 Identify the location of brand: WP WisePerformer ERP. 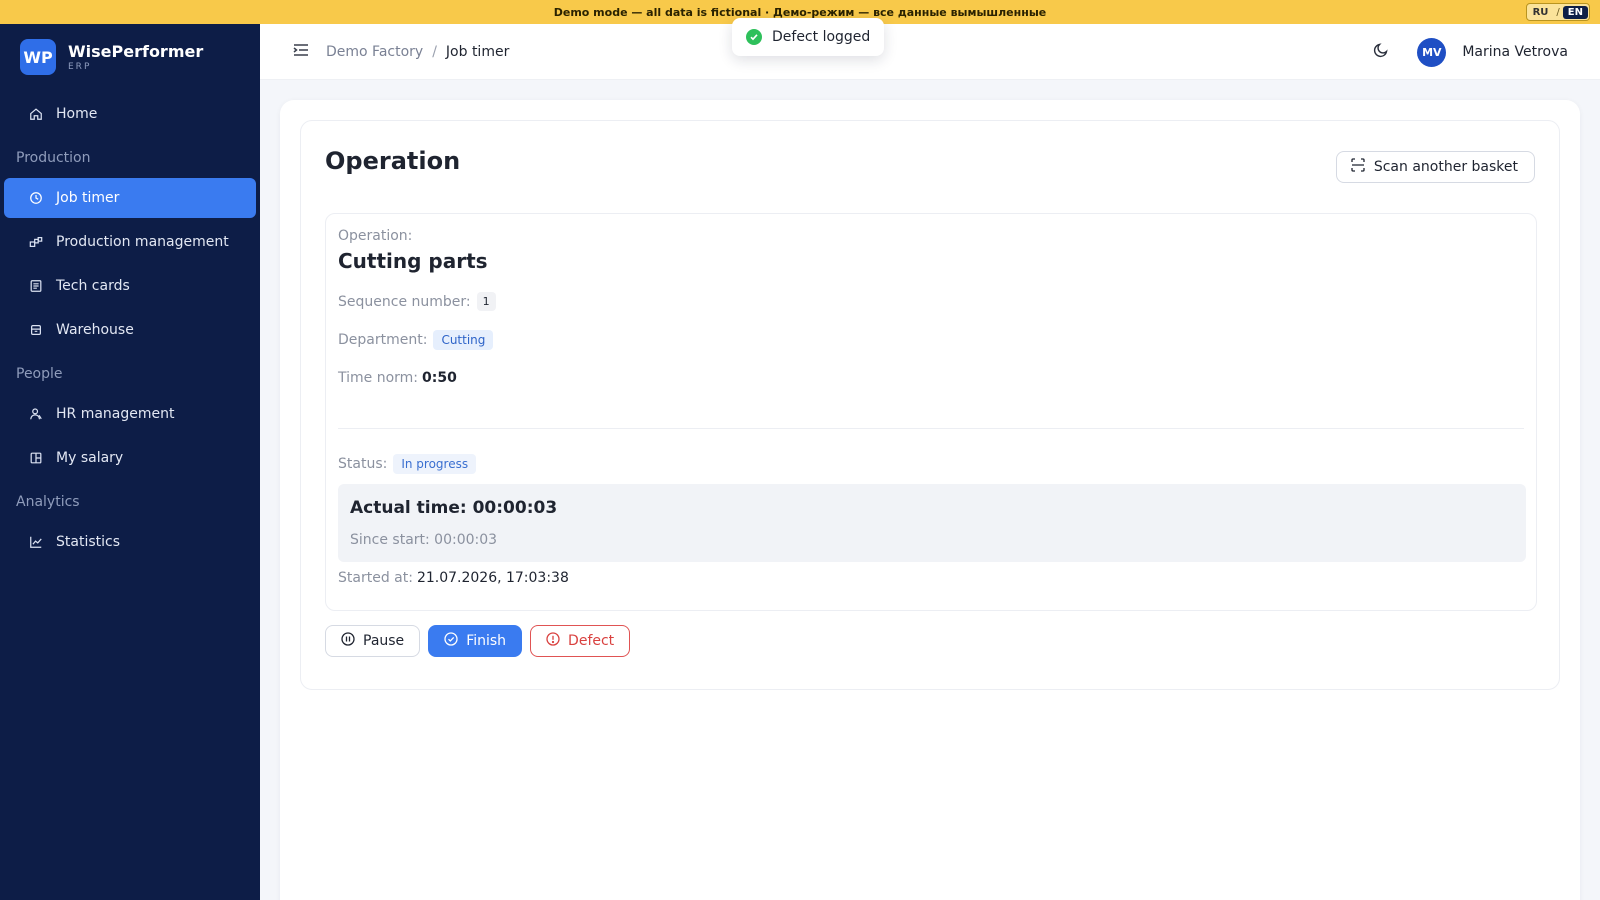
(130, 57).